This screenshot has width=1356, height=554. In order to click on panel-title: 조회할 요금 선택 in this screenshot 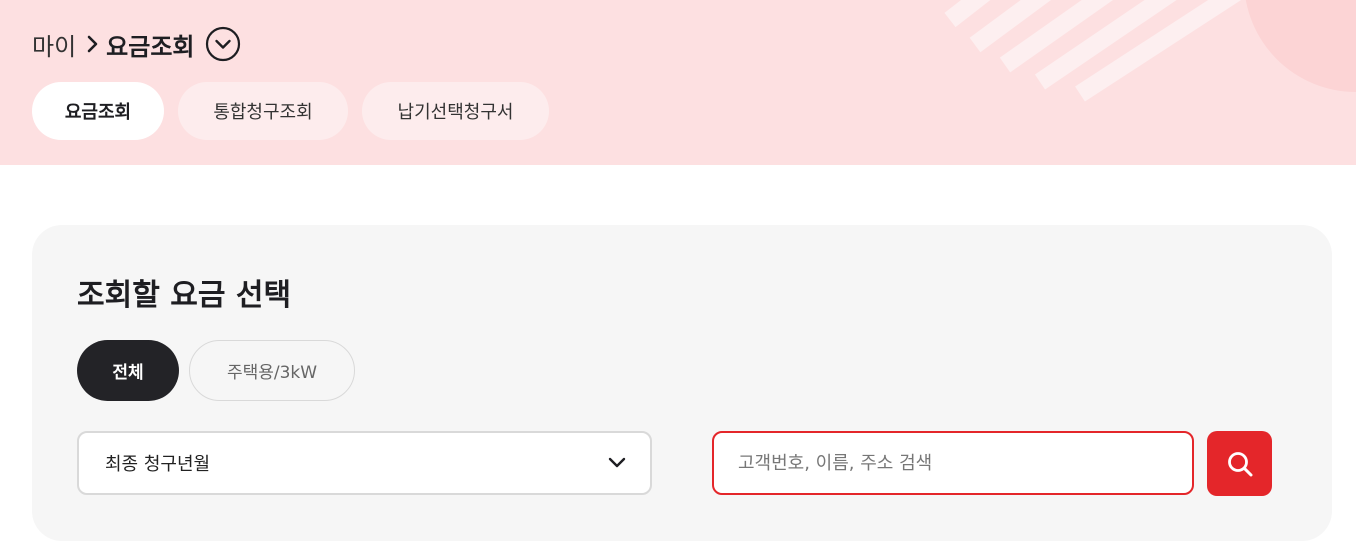, I will do `click(184, 295)`.